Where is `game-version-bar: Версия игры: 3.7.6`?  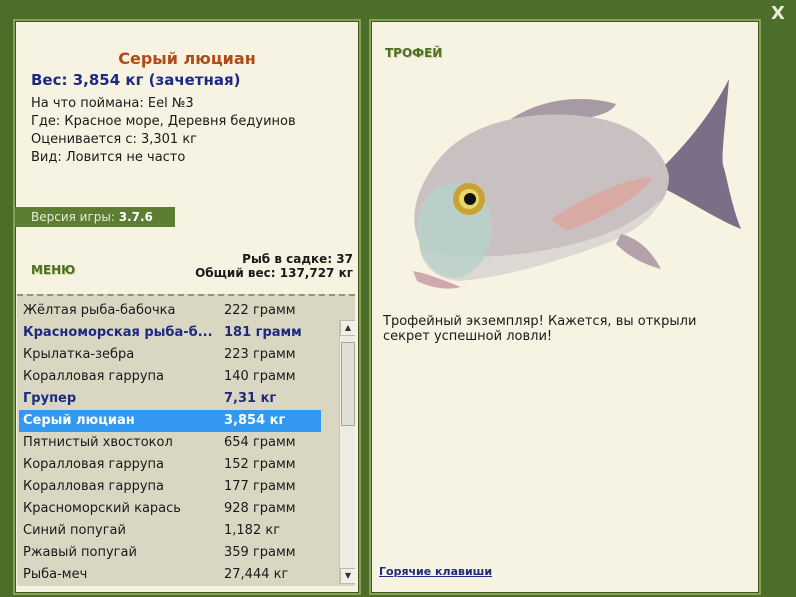
game-version-bar: Версия игры: 3.7.6 is located at coordinates (95, 217).